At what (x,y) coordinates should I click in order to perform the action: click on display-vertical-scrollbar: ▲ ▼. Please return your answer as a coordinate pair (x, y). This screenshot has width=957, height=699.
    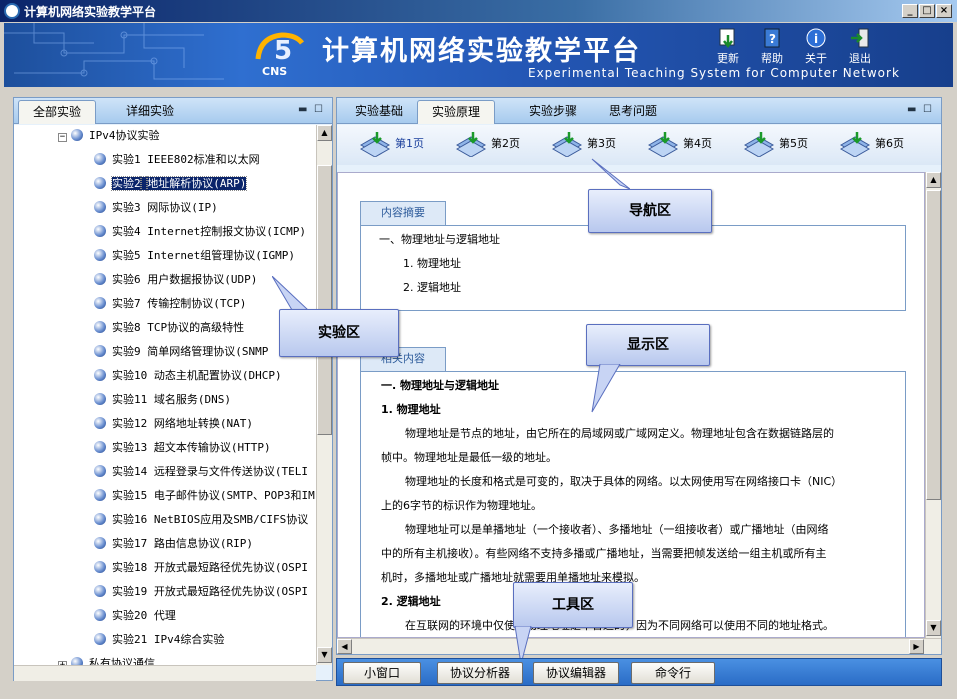
    Looking at the image, I should click on (933, 405).